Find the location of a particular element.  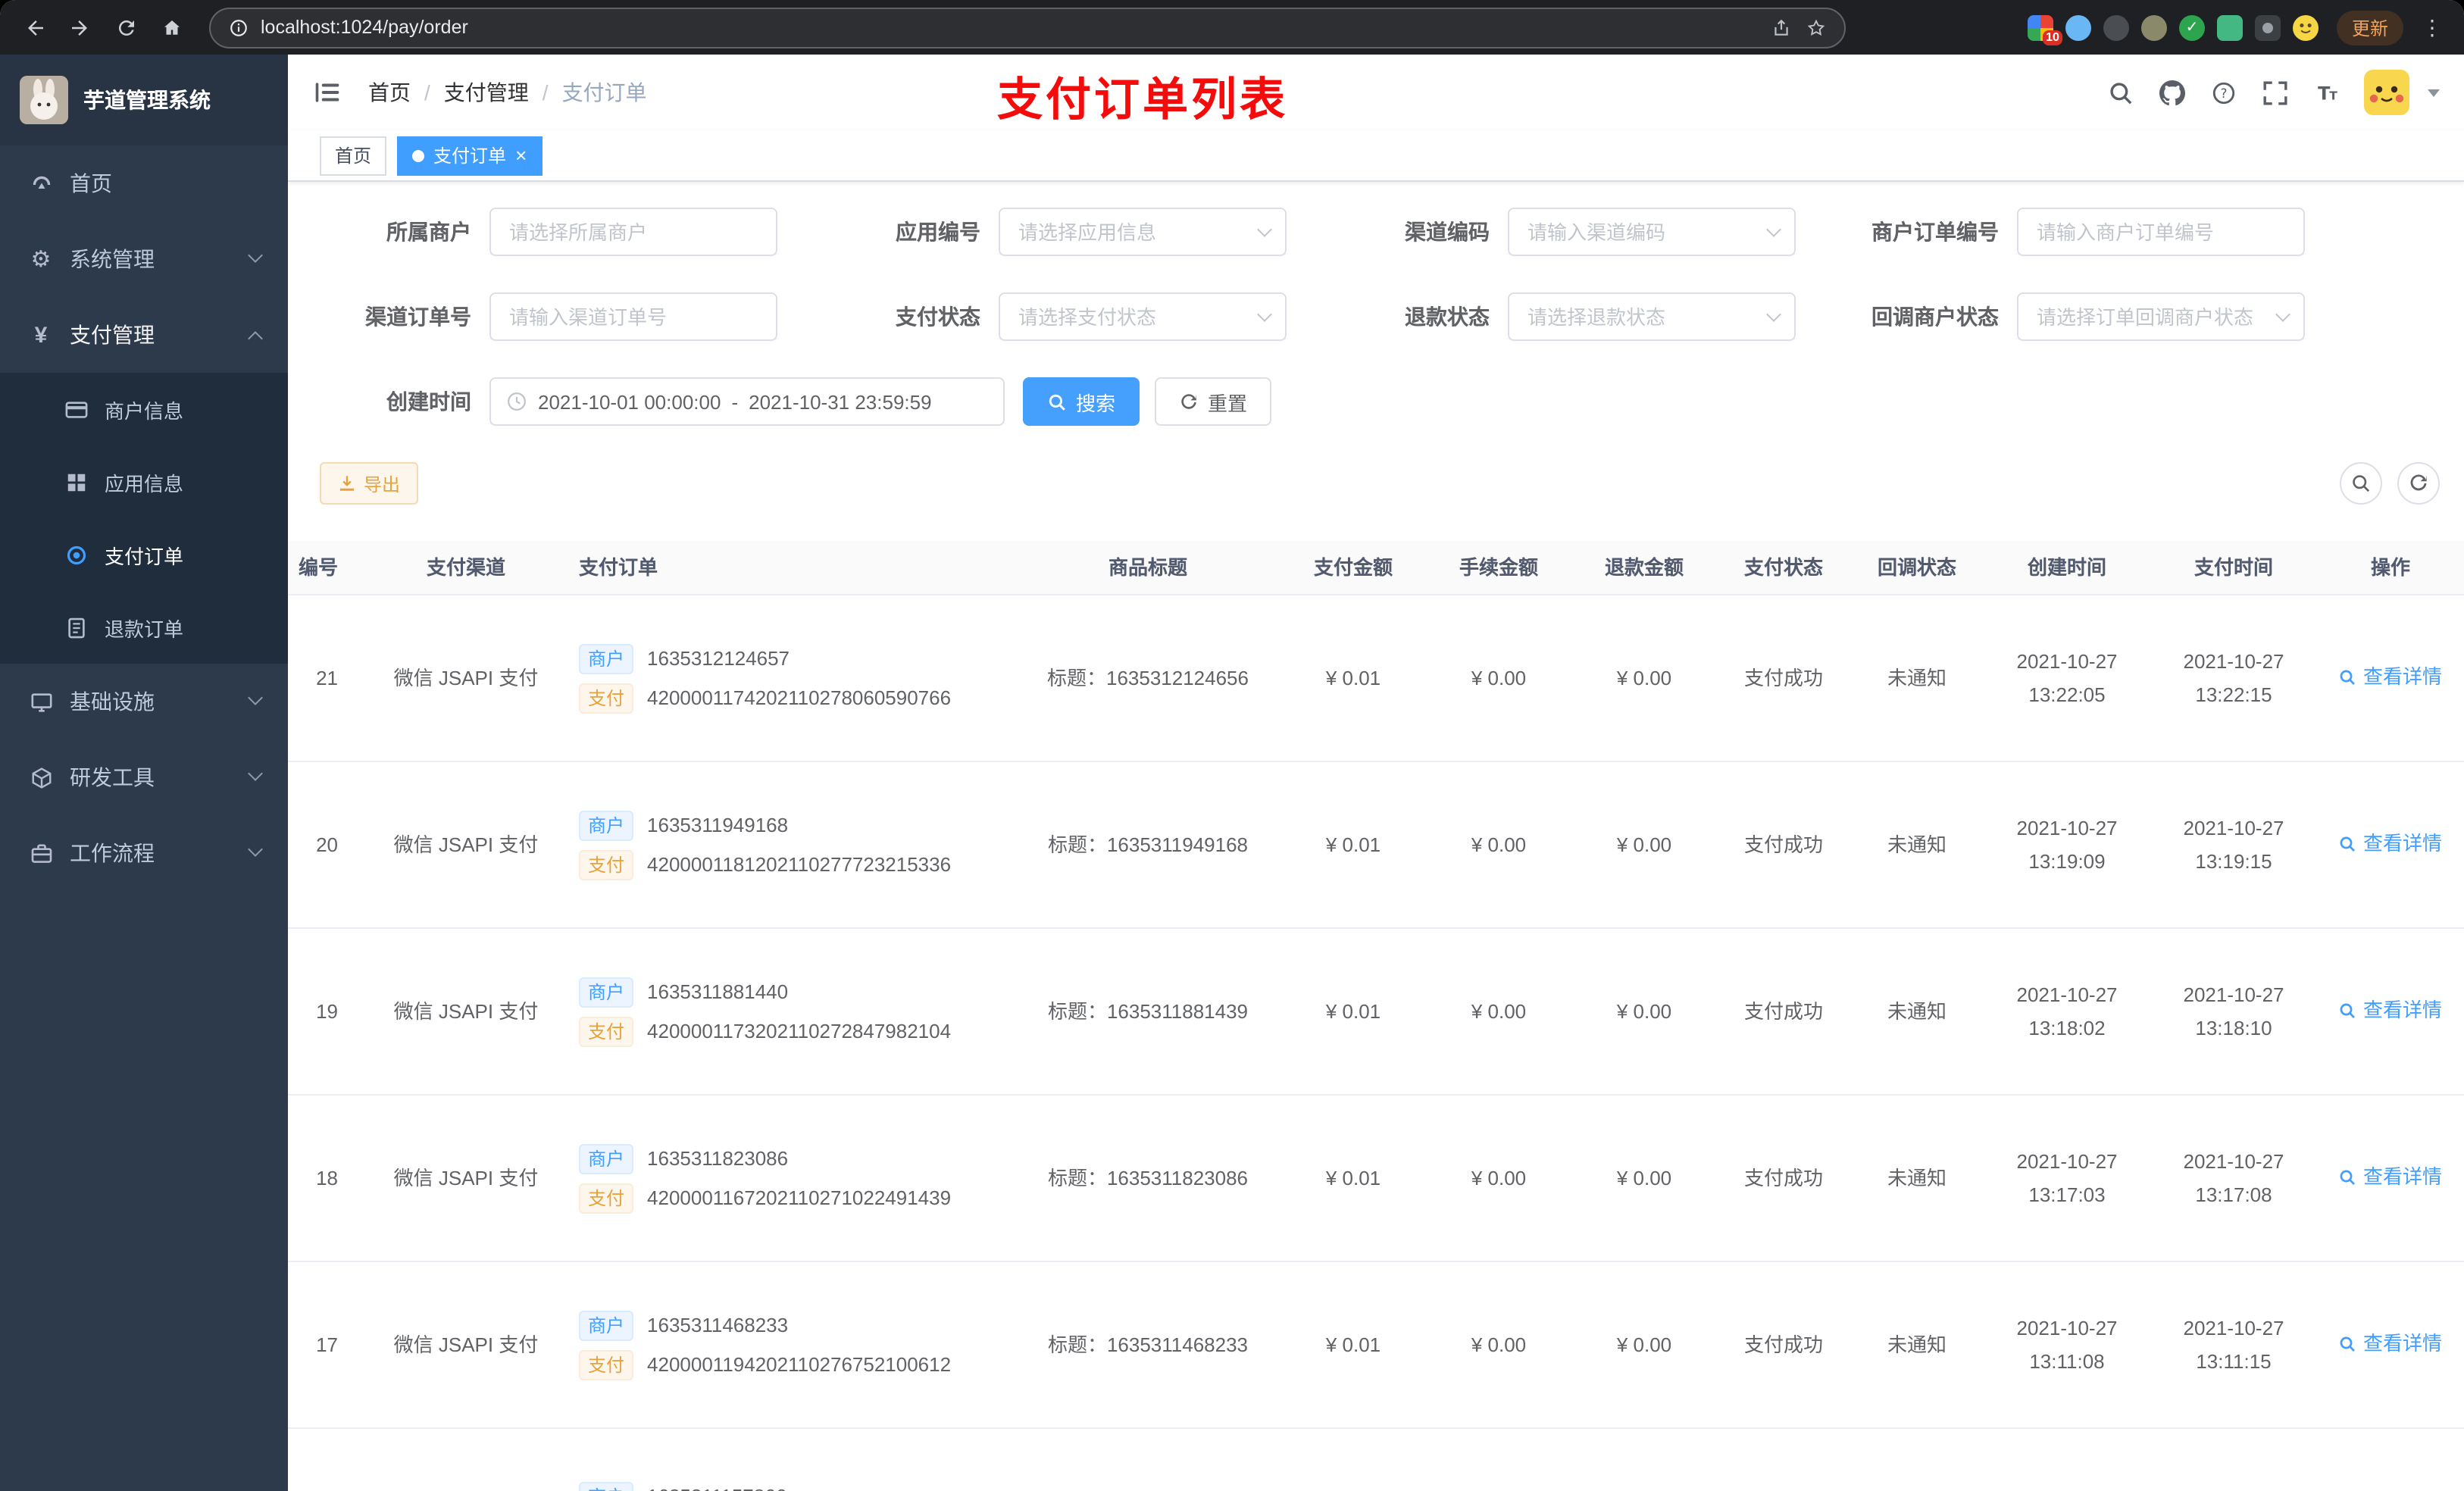

channel-order-no-input is located at coordinates (633, 316).